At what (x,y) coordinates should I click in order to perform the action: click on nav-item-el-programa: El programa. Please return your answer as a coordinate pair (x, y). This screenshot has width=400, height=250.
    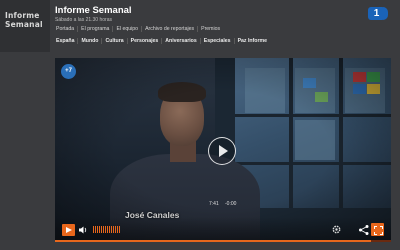
    Looking at the image, I should click on (95, 29).